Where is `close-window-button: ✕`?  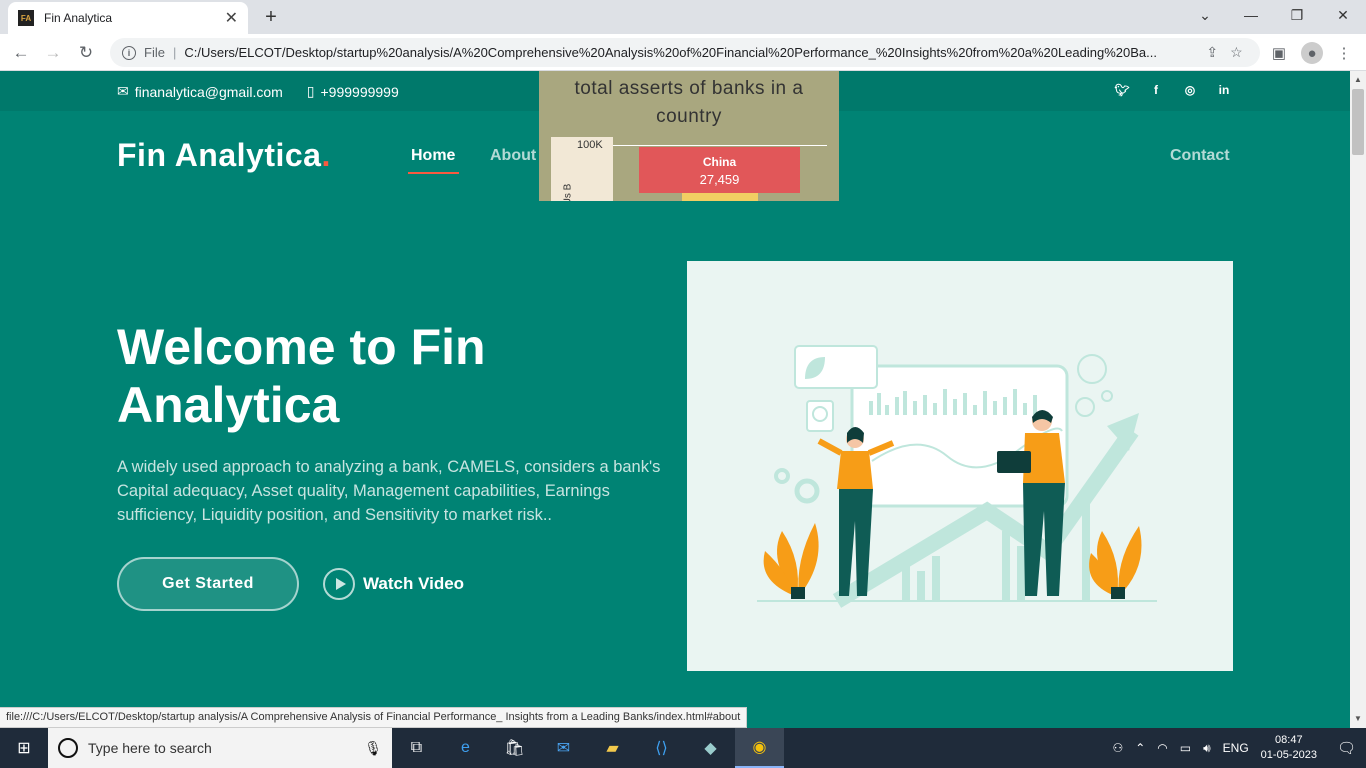
close-window-button: ✕ is located at coordinates (1343, 15).